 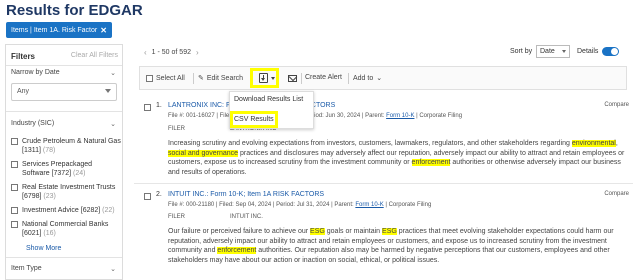 I want to click on filer-name: INTUIT INC., so click(x=246, y=217).